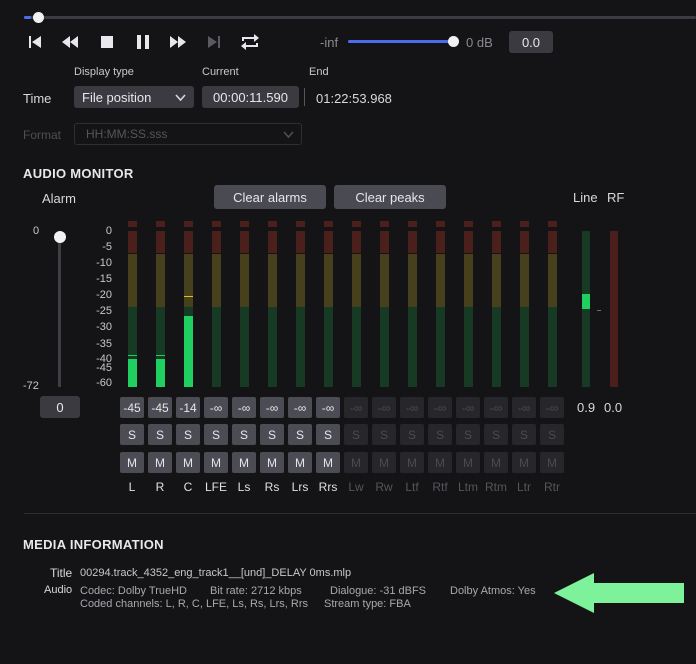  Describe the element at coordinates (214, 42) in the screenshot. I see `skip-forward-icon` at that location.